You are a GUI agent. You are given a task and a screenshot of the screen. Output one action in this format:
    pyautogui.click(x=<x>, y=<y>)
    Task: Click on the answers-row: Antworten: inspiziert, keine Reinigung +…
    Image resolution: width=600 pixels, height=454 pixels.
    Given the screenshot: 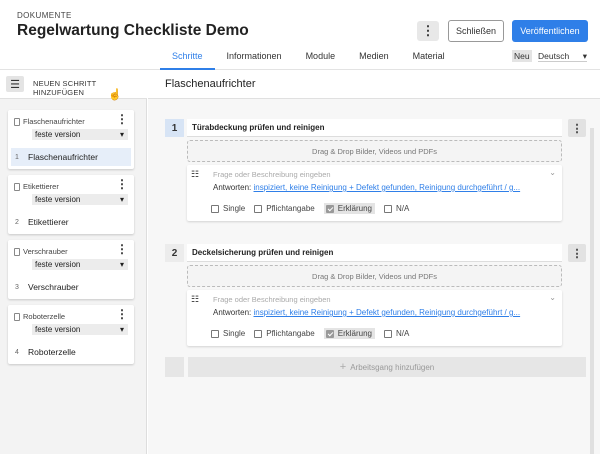 What is the action you would take?
    pyautogui.click(x=385, y=312)
    